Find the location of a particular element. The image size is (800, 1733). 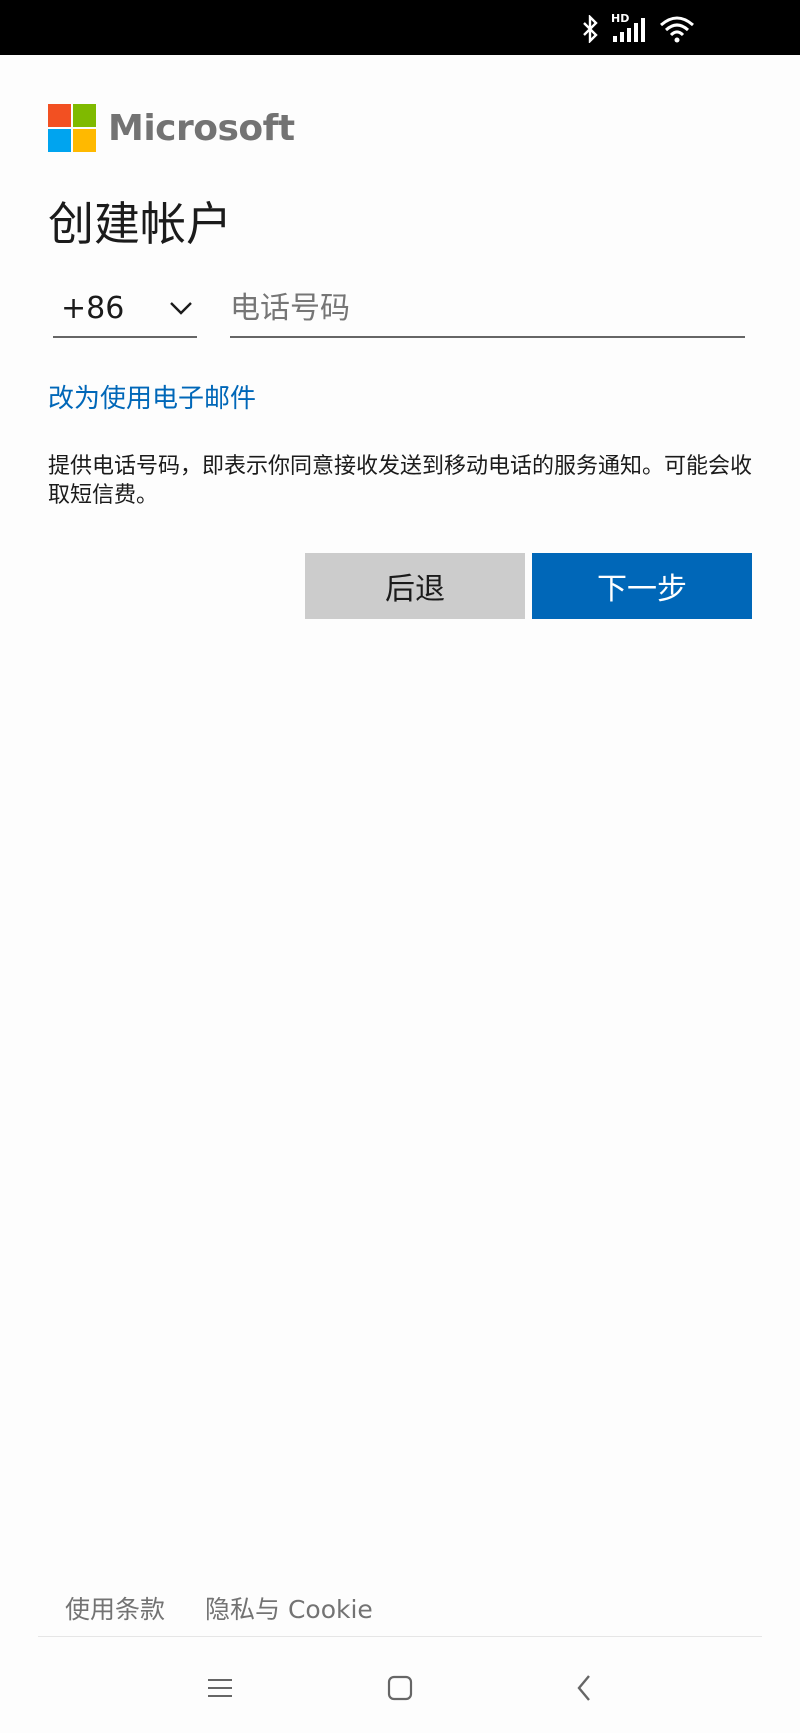

country-code-select: +86 is located at coordinates (125, 309).